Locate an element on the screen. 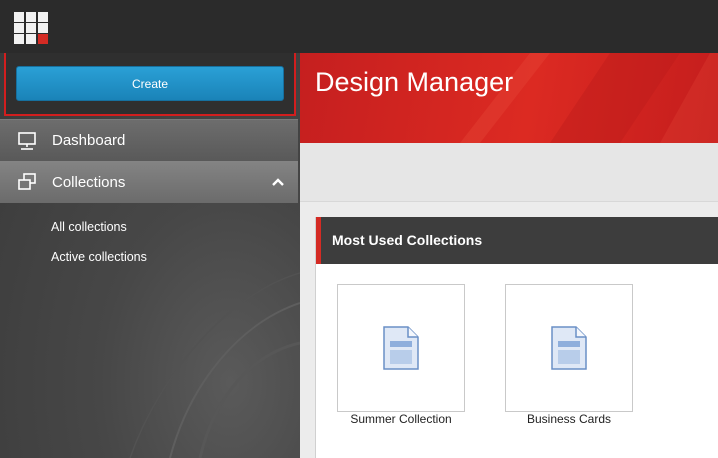 The height and width of the screenshot is (458, 718). hero-banner: Design Manager is located at coordinates (509, 98).